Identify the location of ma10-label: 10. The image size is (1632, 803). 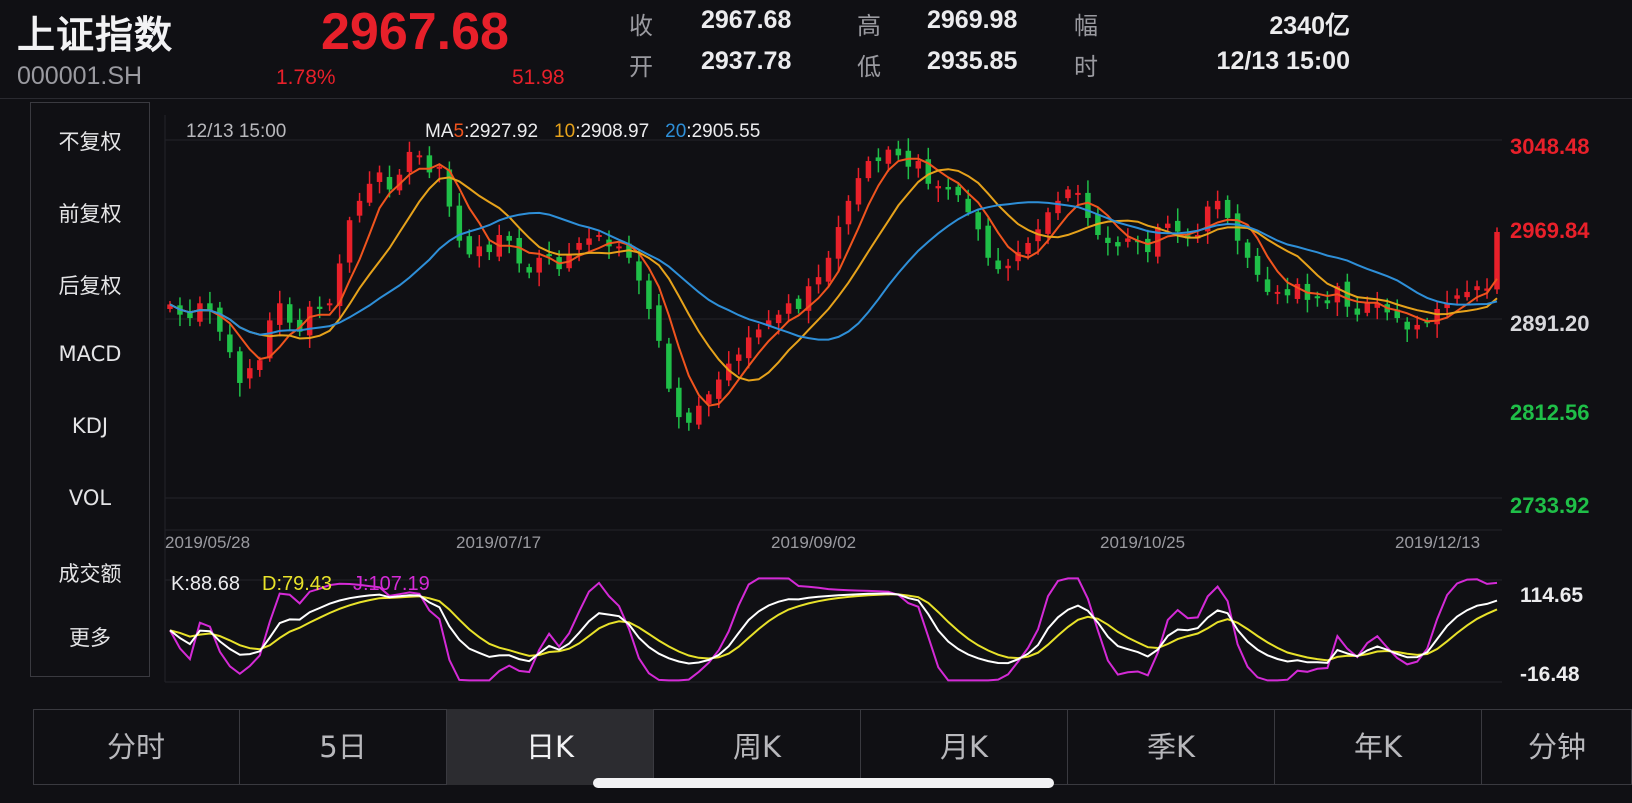
(564, 131).